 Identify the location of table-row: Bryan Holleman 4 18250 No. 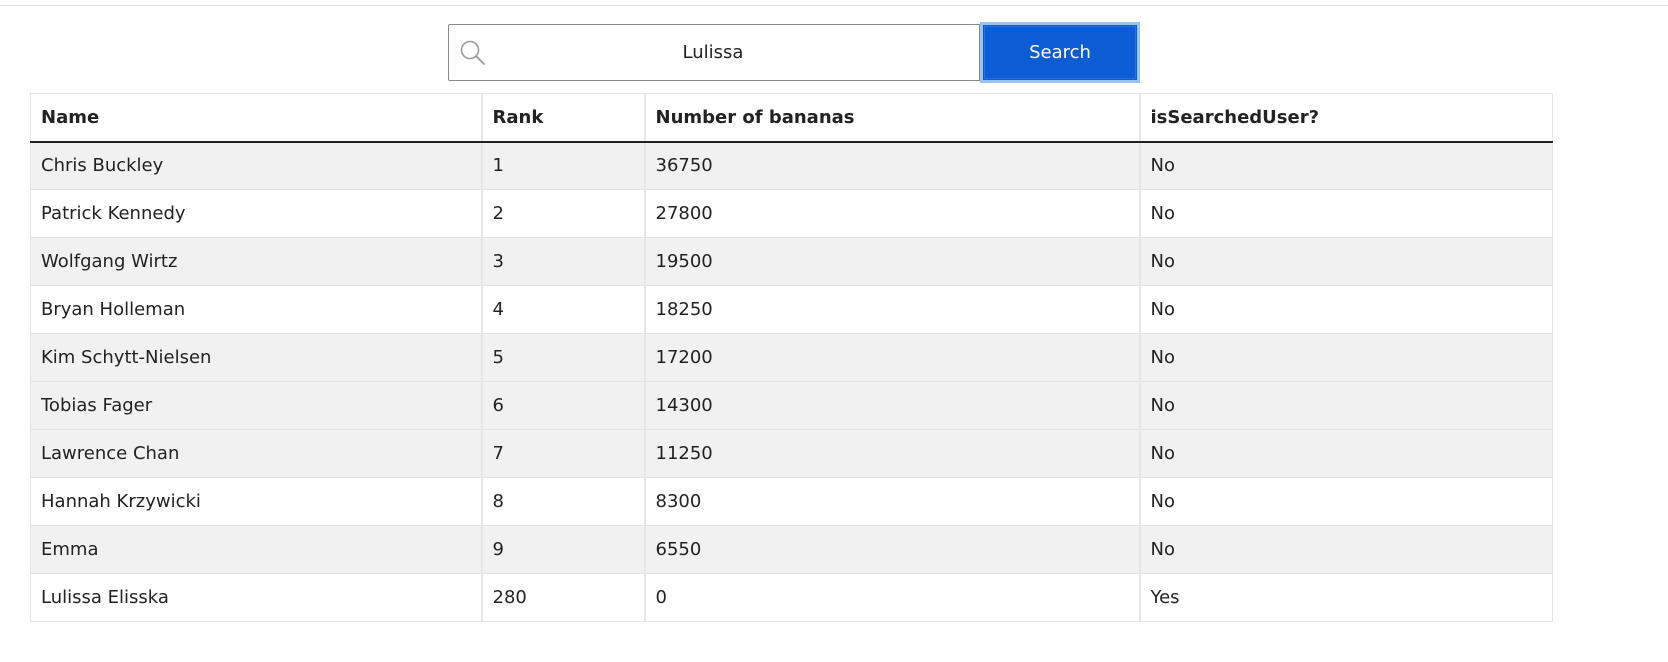
(791, 309).